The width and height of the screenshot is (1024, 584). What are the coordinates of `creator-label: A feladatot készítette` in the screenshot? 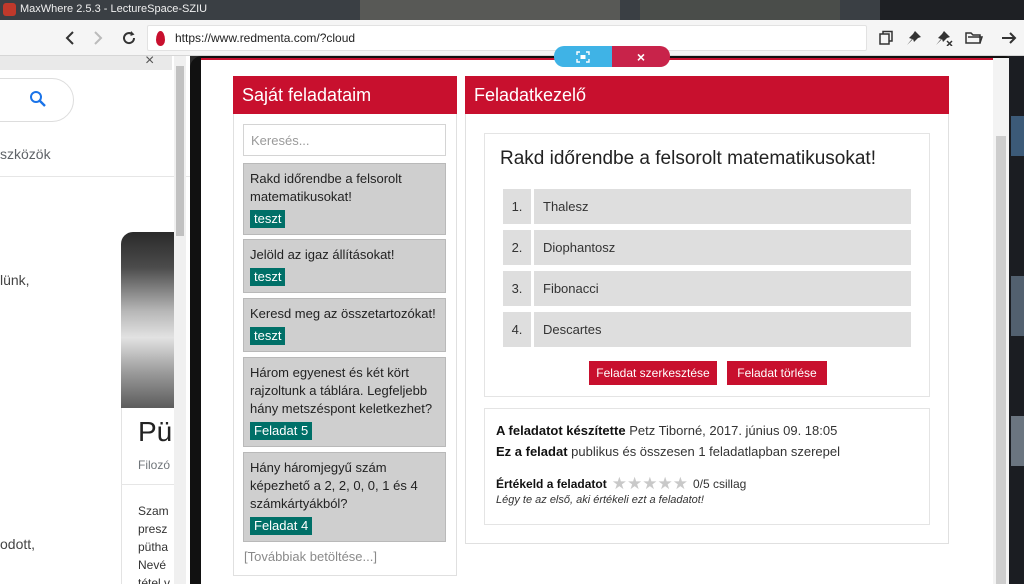 It's located at (561, 430).